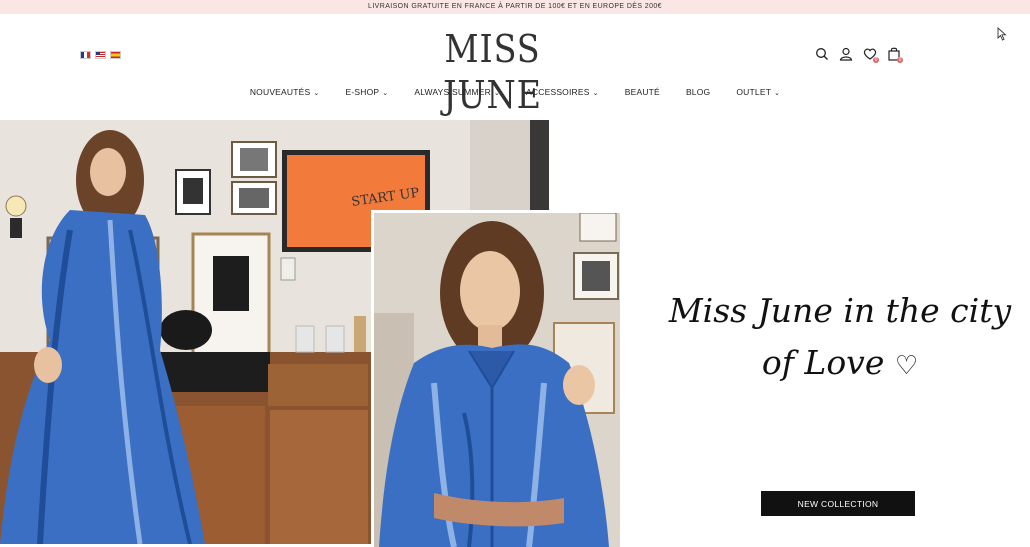  Describe the element at coordinates (846, 54) in the screenshot. I see `user-icon` at that location.